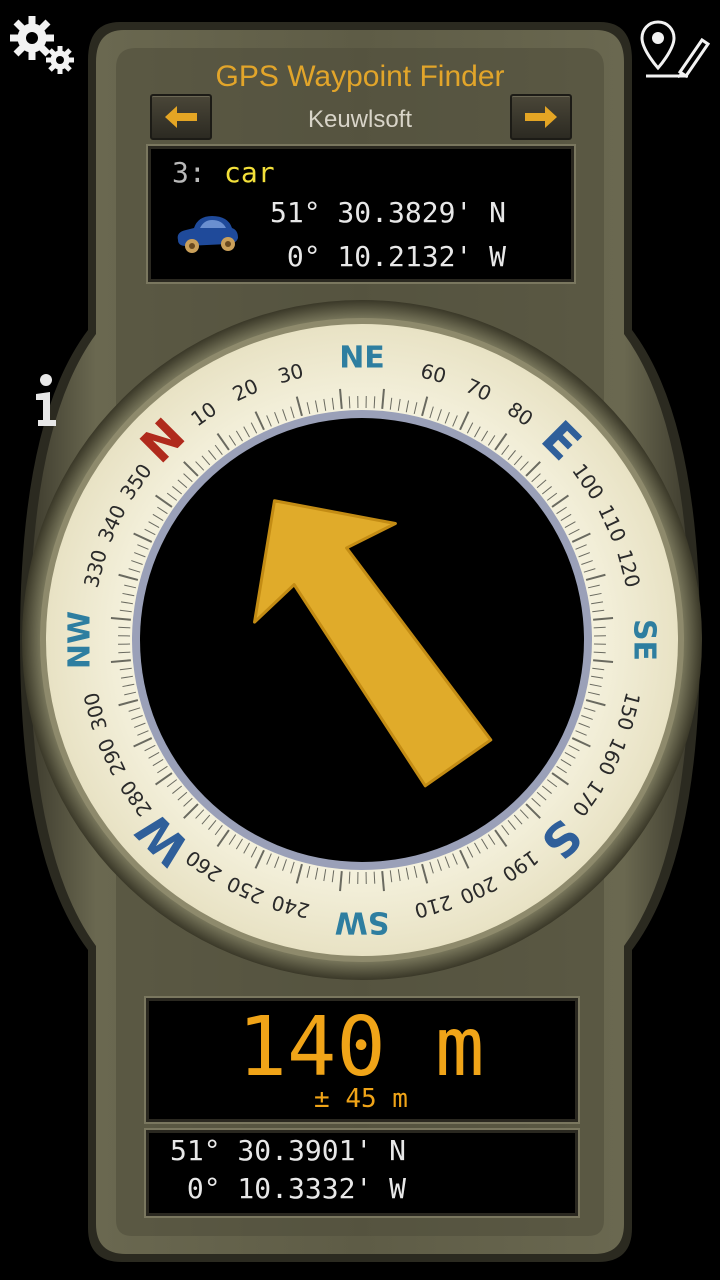 The height and width of the screenshot is (1280, 720). Describe the element at coordinates (373, 643) in the screenshot. I see `direction-arrow` at that location.